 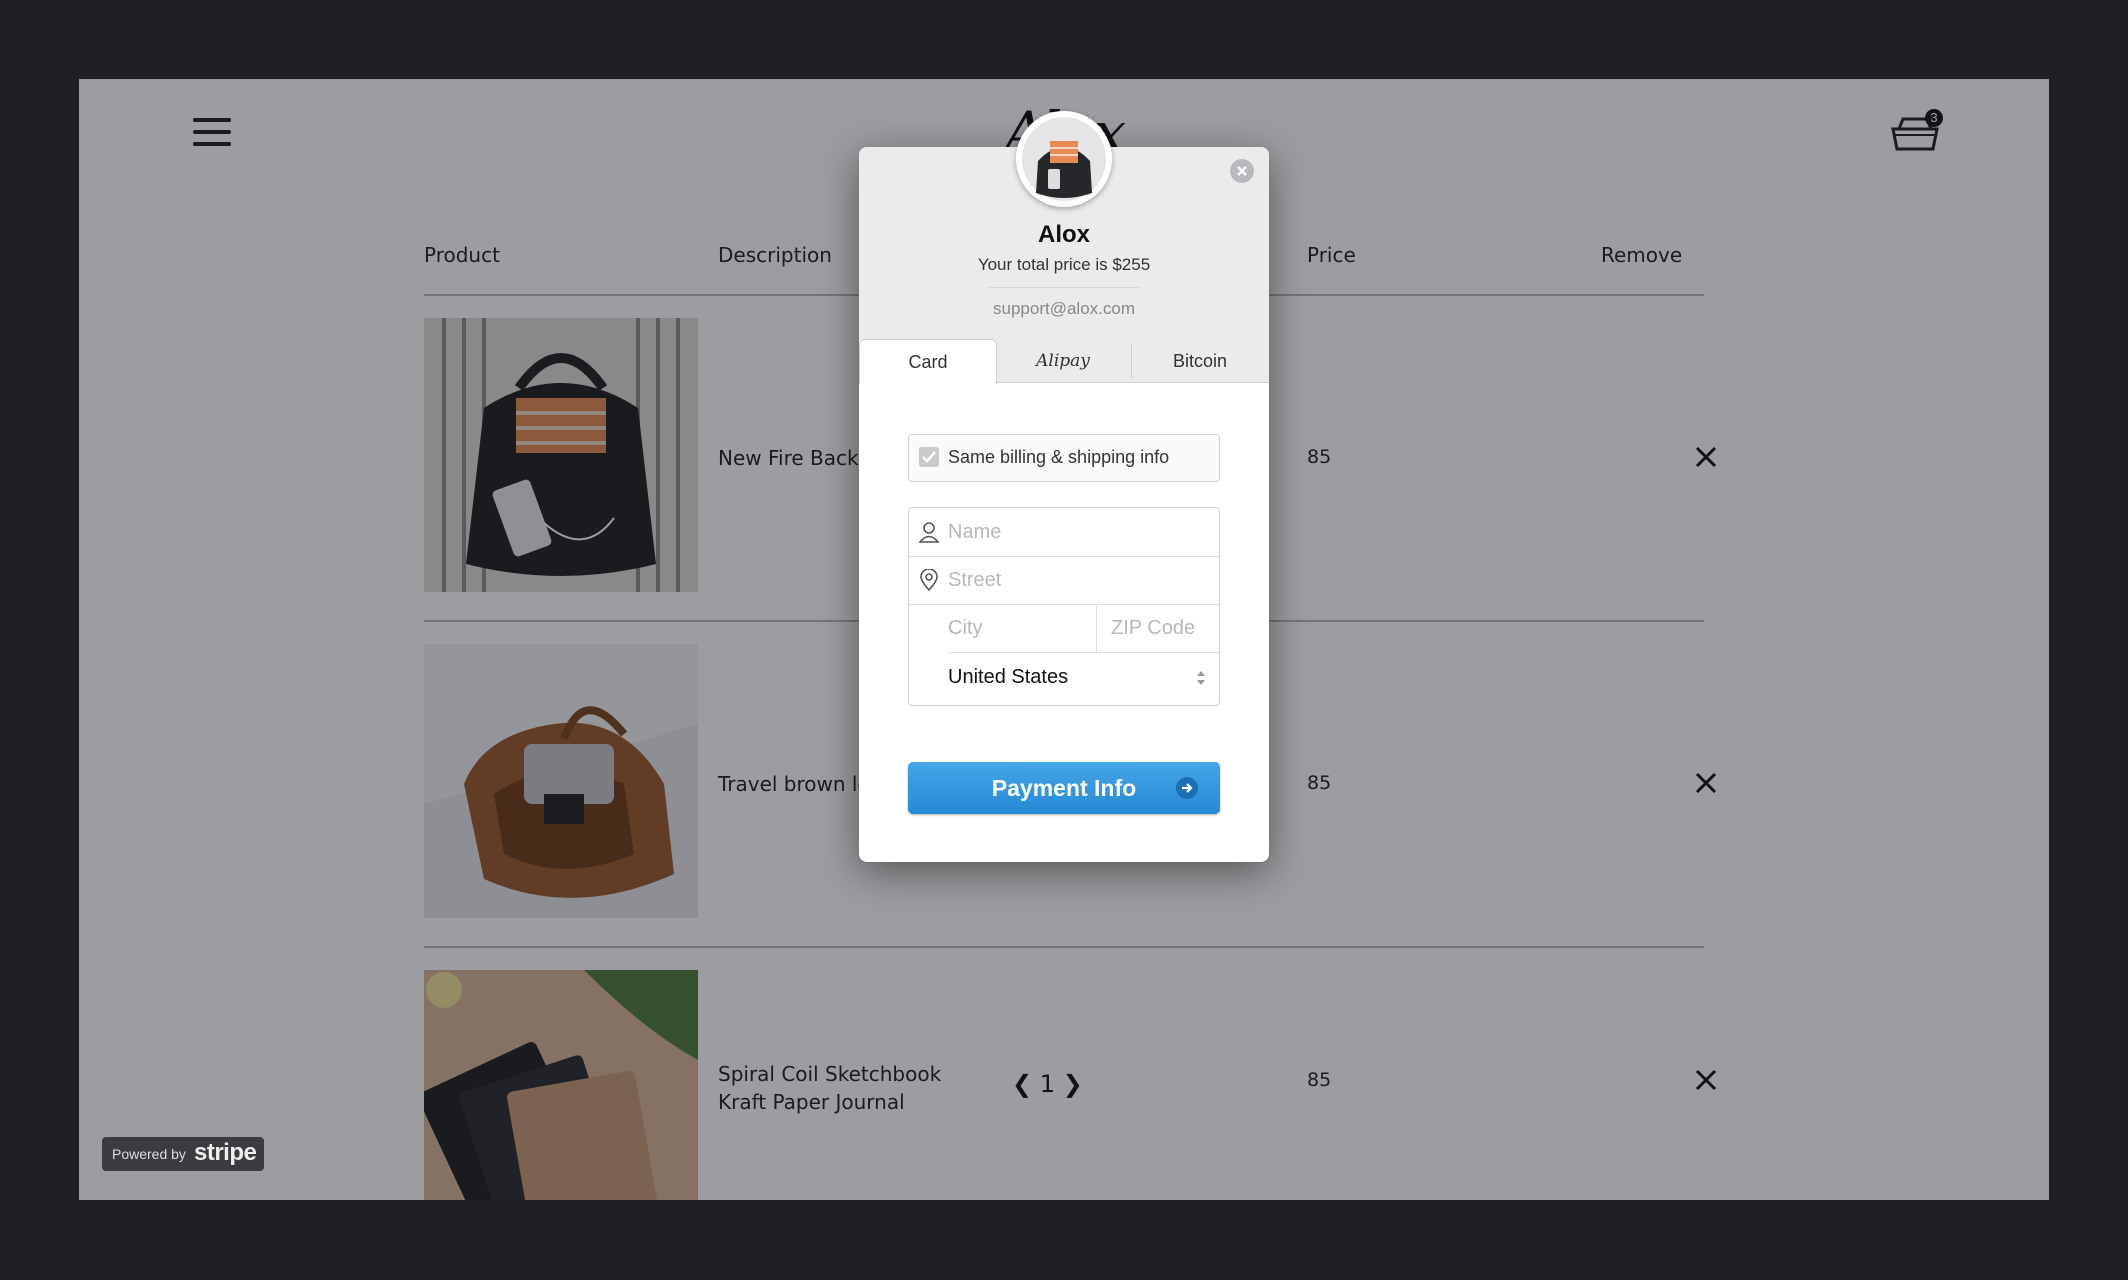 What do you see at coordinates (929, 580) in the screenshot?
I see `location-pin-icon` at bounding box center [929, 580].